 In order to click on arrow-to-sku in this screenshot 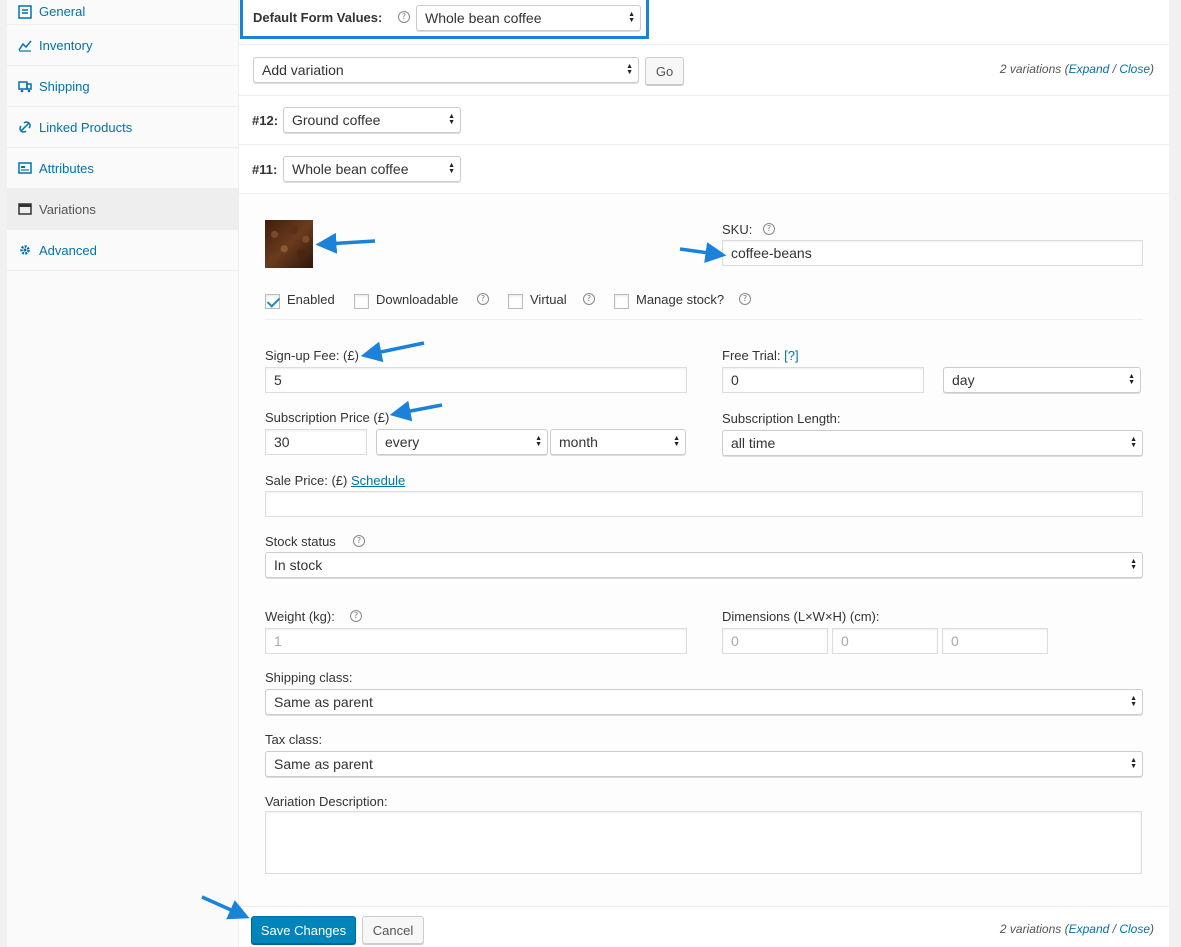, I will do `click(703, 252)`.